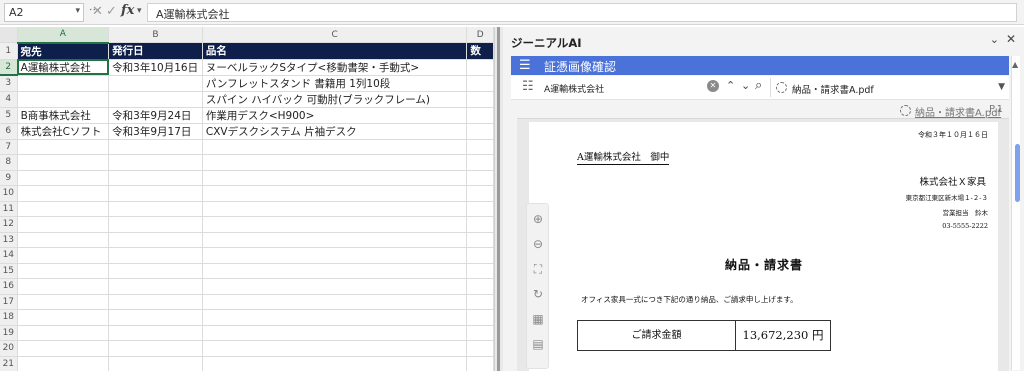 The width and height of the screenshot is (1024, 371). What do you see at coordinates (155, 131) in the screenshot?
I see `sheet-cell: 令和3年9月17日` at bounding box center [155, 131].